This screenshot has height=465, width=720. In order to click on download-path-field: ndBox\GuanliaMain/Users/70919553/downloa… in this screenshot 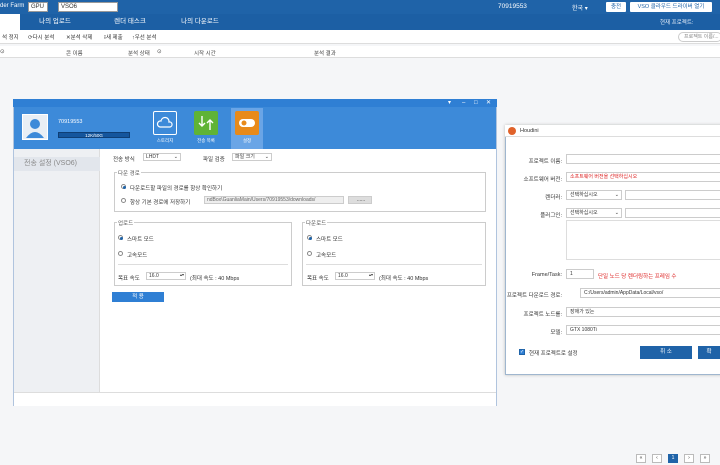, I will do `click(274, 200)`.